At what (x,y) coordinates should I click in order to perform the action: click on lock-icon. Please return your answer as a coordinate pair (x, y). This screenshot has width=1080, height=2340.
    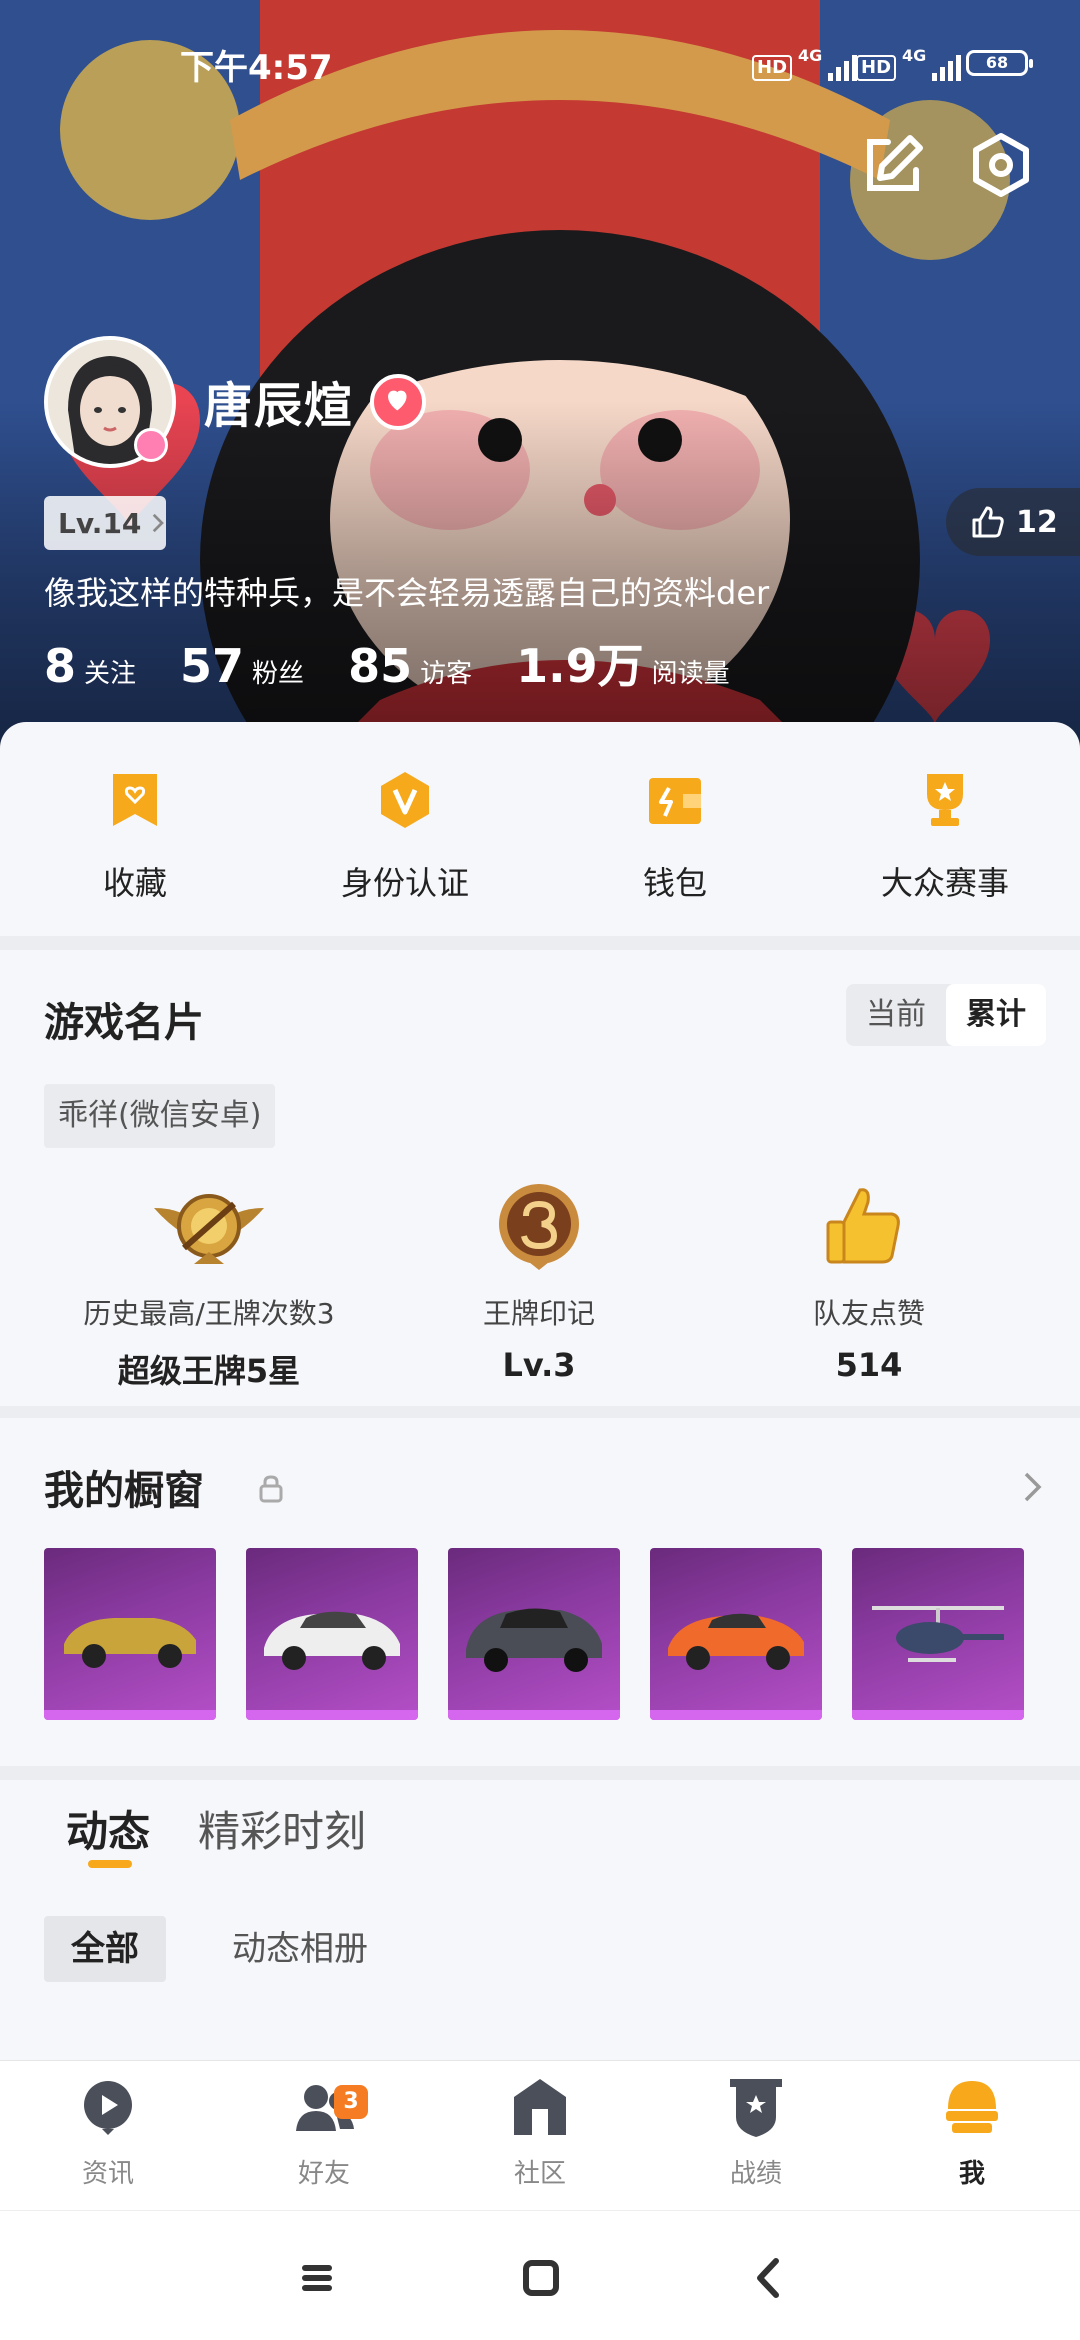
    Looking at the image, I should click on (271, 1489).